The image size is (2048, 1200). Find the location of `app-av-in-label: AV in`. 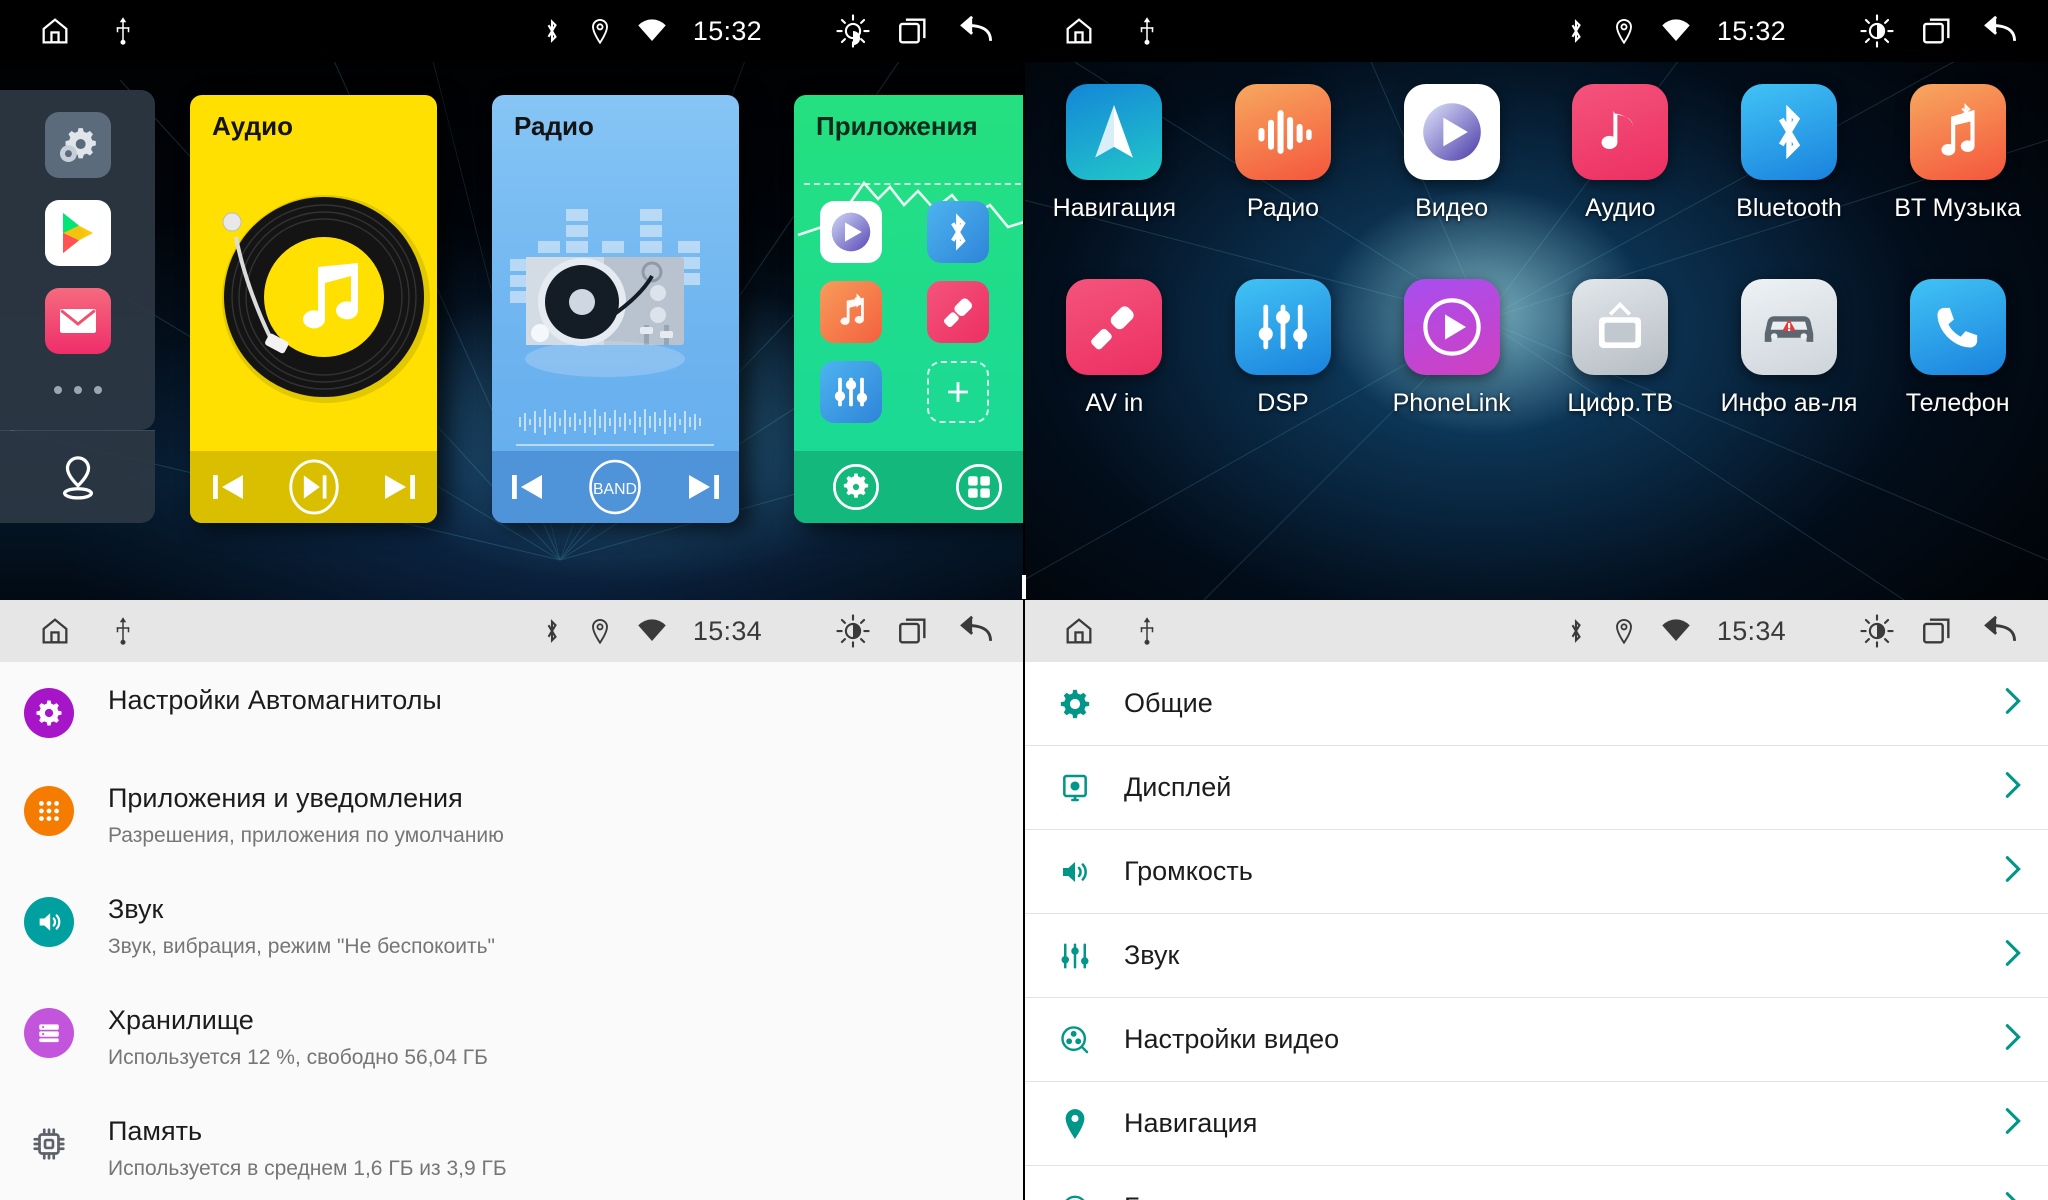

app-av-in-label: AV in is located at coordinates (1114, 403).